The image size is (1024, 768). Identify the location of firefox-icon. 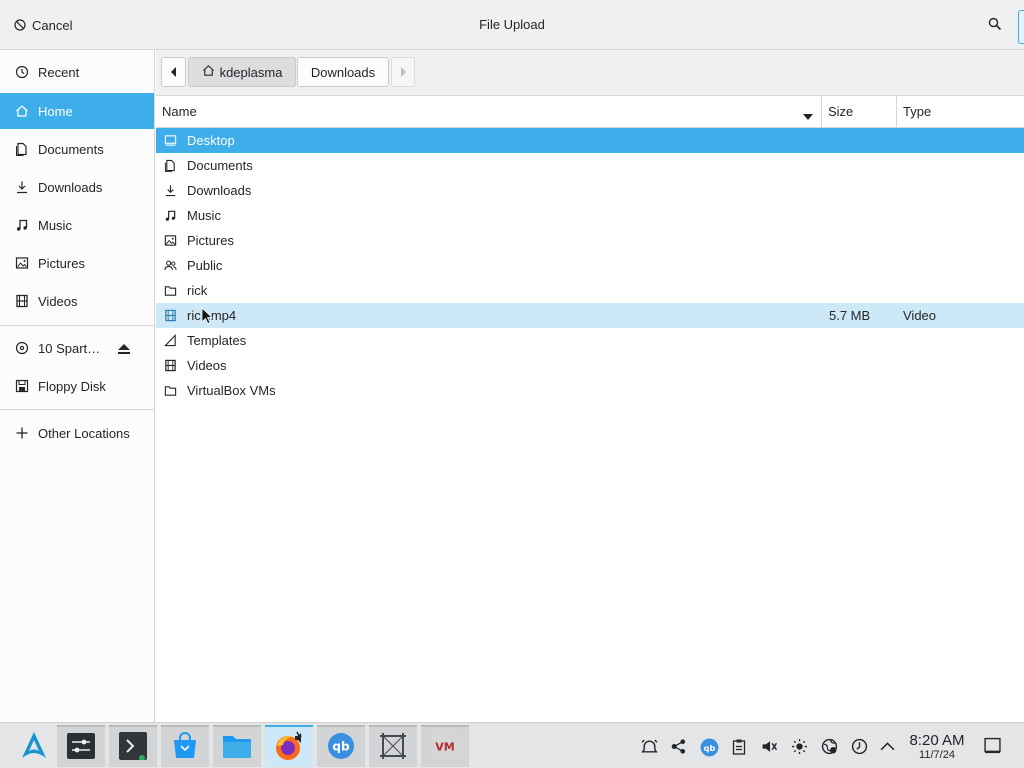
(289, 747).